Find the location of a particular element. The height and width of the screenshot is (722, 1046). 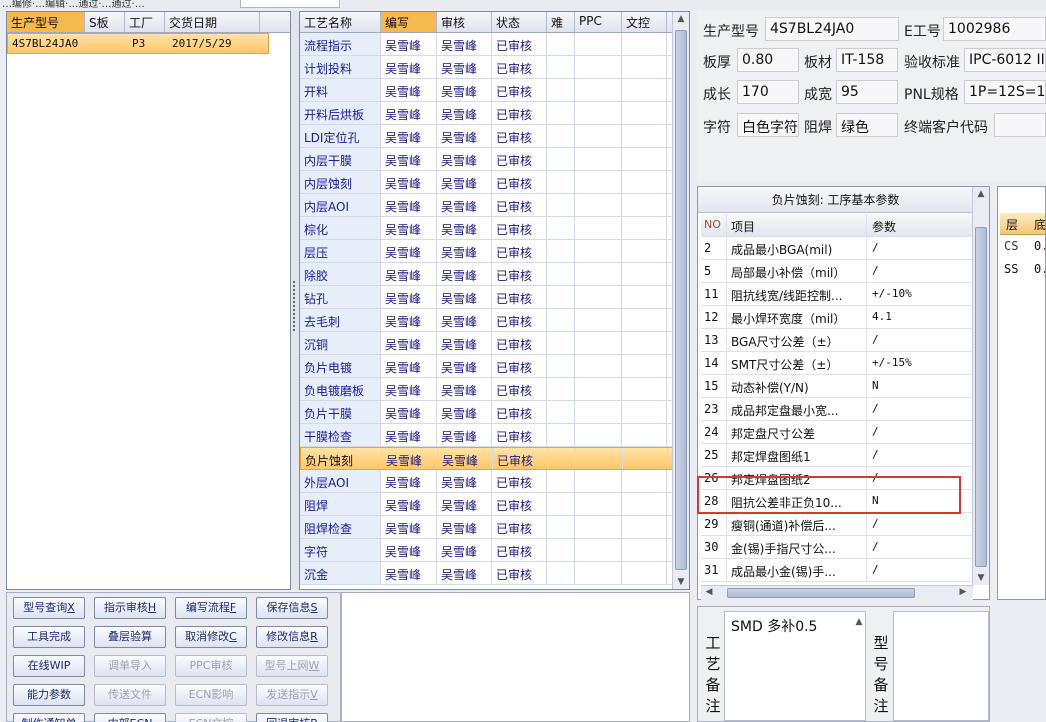

process-row: 沉金 吴雪峰 吴雪峰 已审核 is located at coordinates (494, 573).